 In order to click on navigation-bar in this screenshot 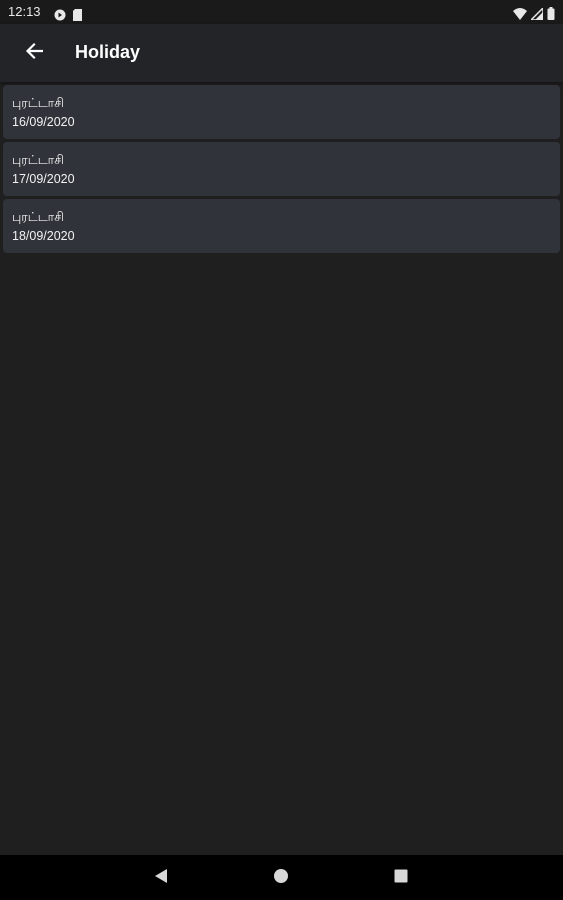, I will do `click(281, 877)`.